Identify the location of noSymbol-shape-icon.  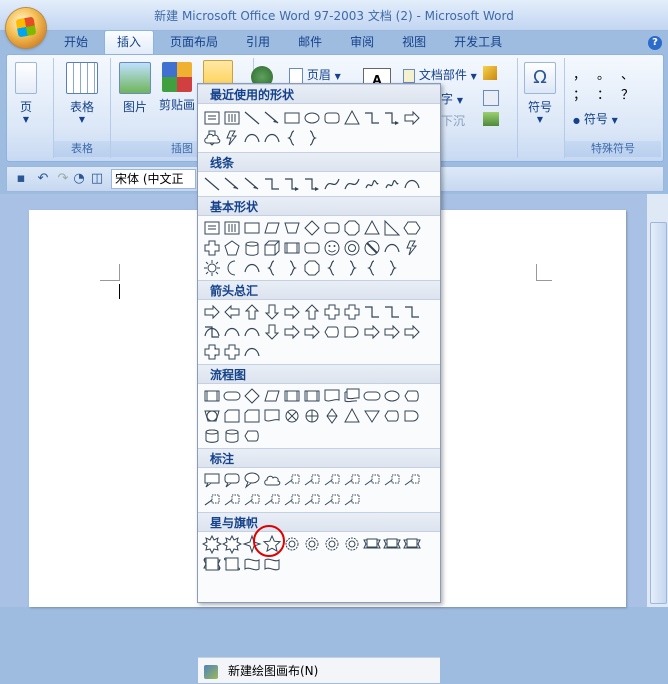
(372, 248).